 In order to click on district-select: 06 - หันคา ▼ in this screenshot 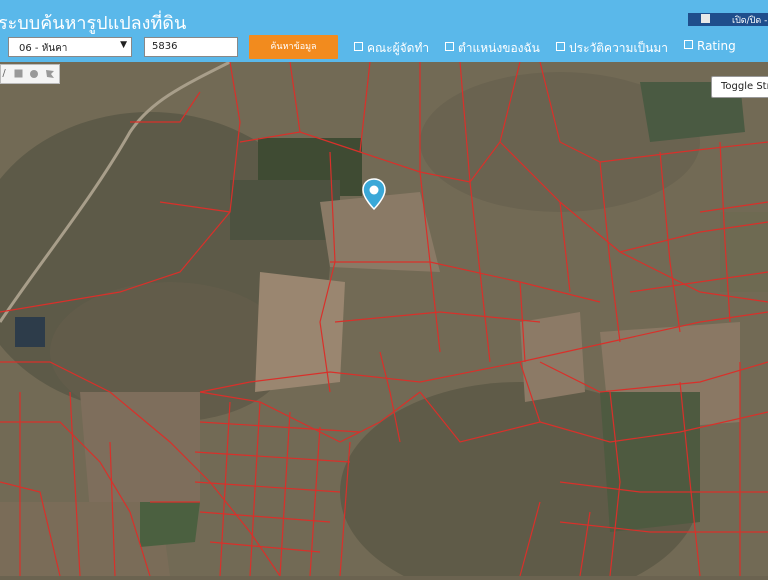, I will do `click(70, 47)`.